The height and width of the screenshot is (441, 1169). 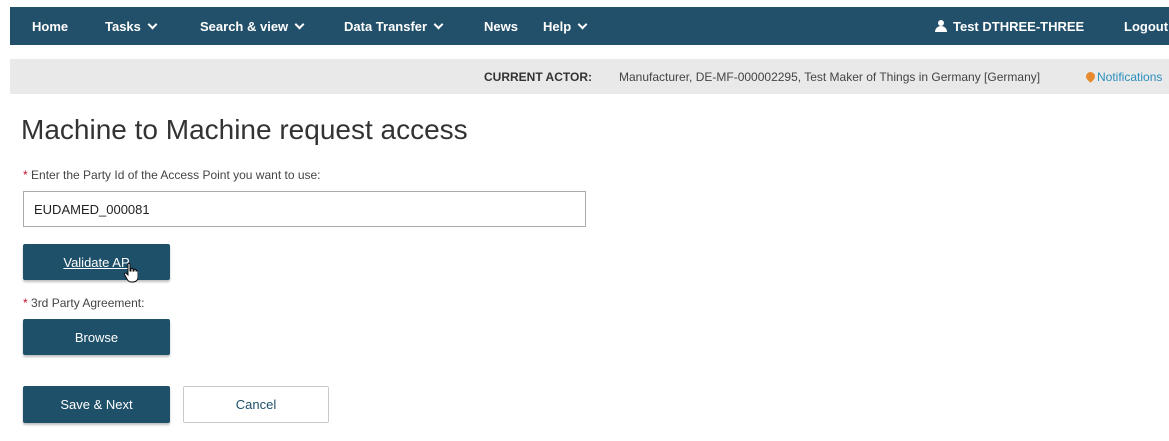 I want to click on current-actor-label: CURRENT ACTOR:, so click(x=538, y=77).